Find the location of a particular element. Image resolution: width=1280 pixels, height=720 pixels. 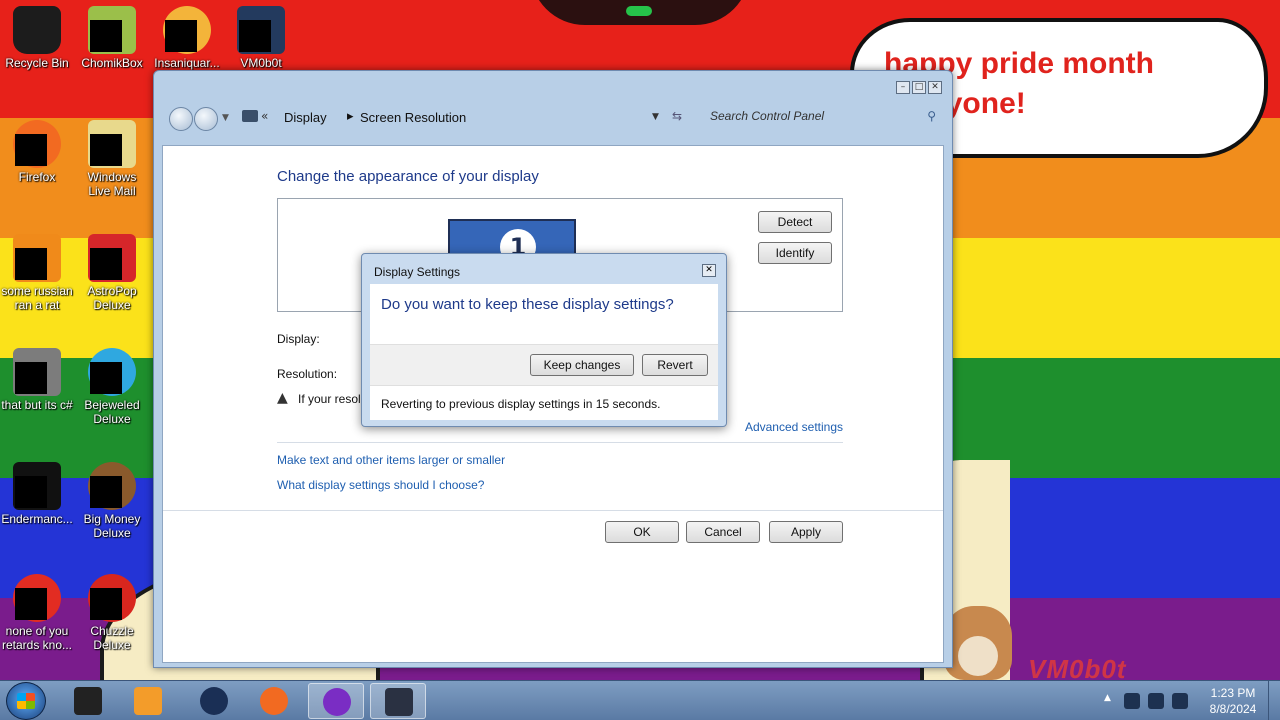

big-money-icon is located at coordinates (112, 486).